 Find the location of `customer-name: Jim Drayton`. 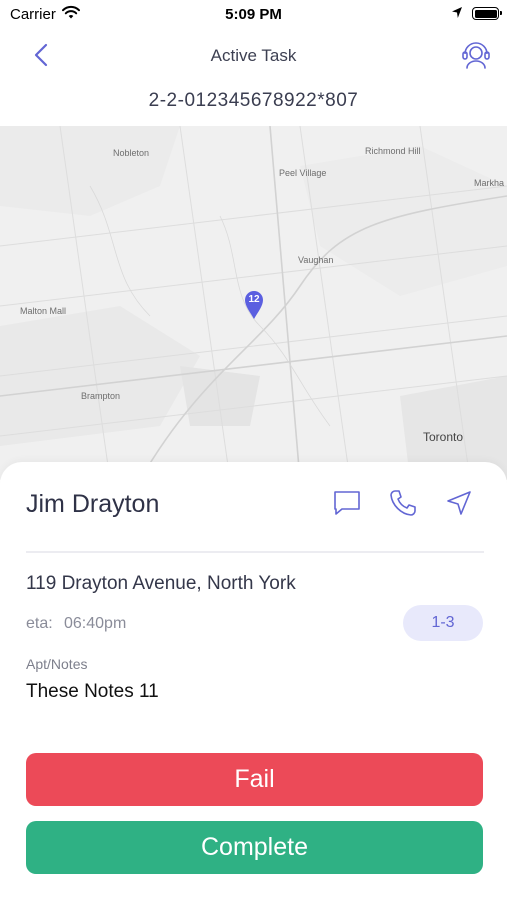

customer-name: Jim Drayton is located at coordinates (93, 504).